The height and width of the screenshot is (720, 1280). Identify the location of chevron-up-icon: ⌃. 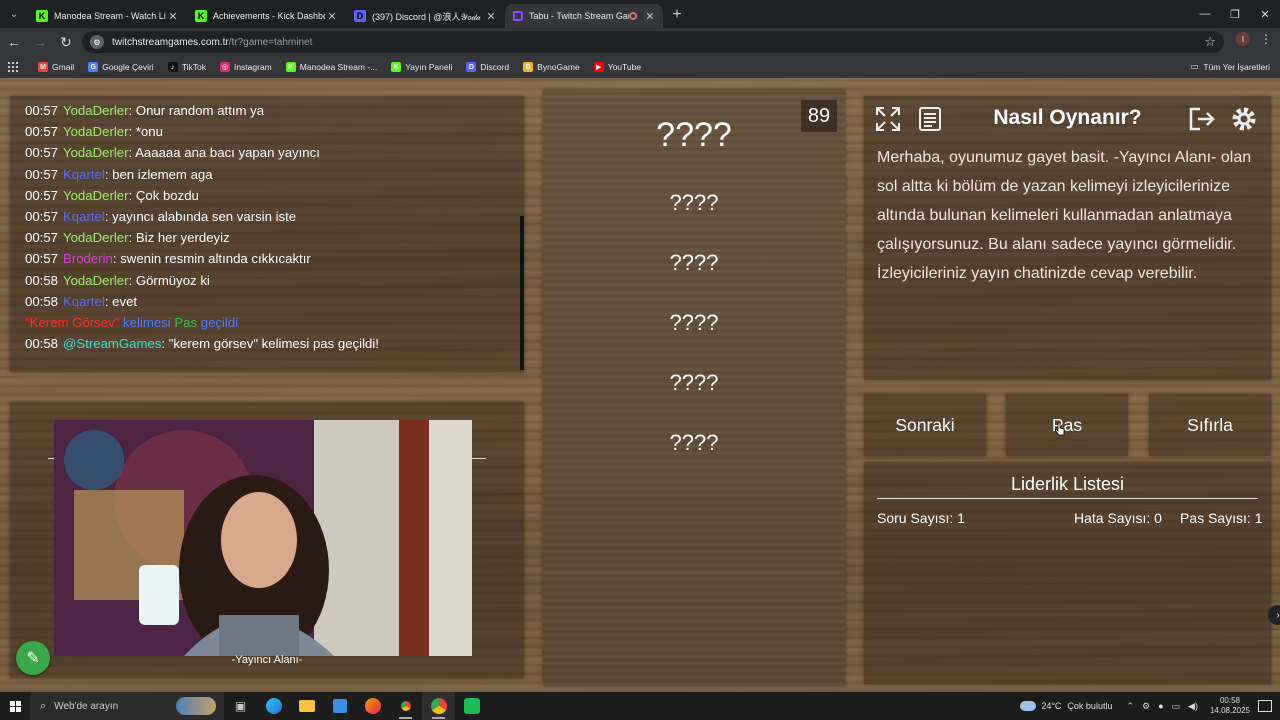
(1130, 706).